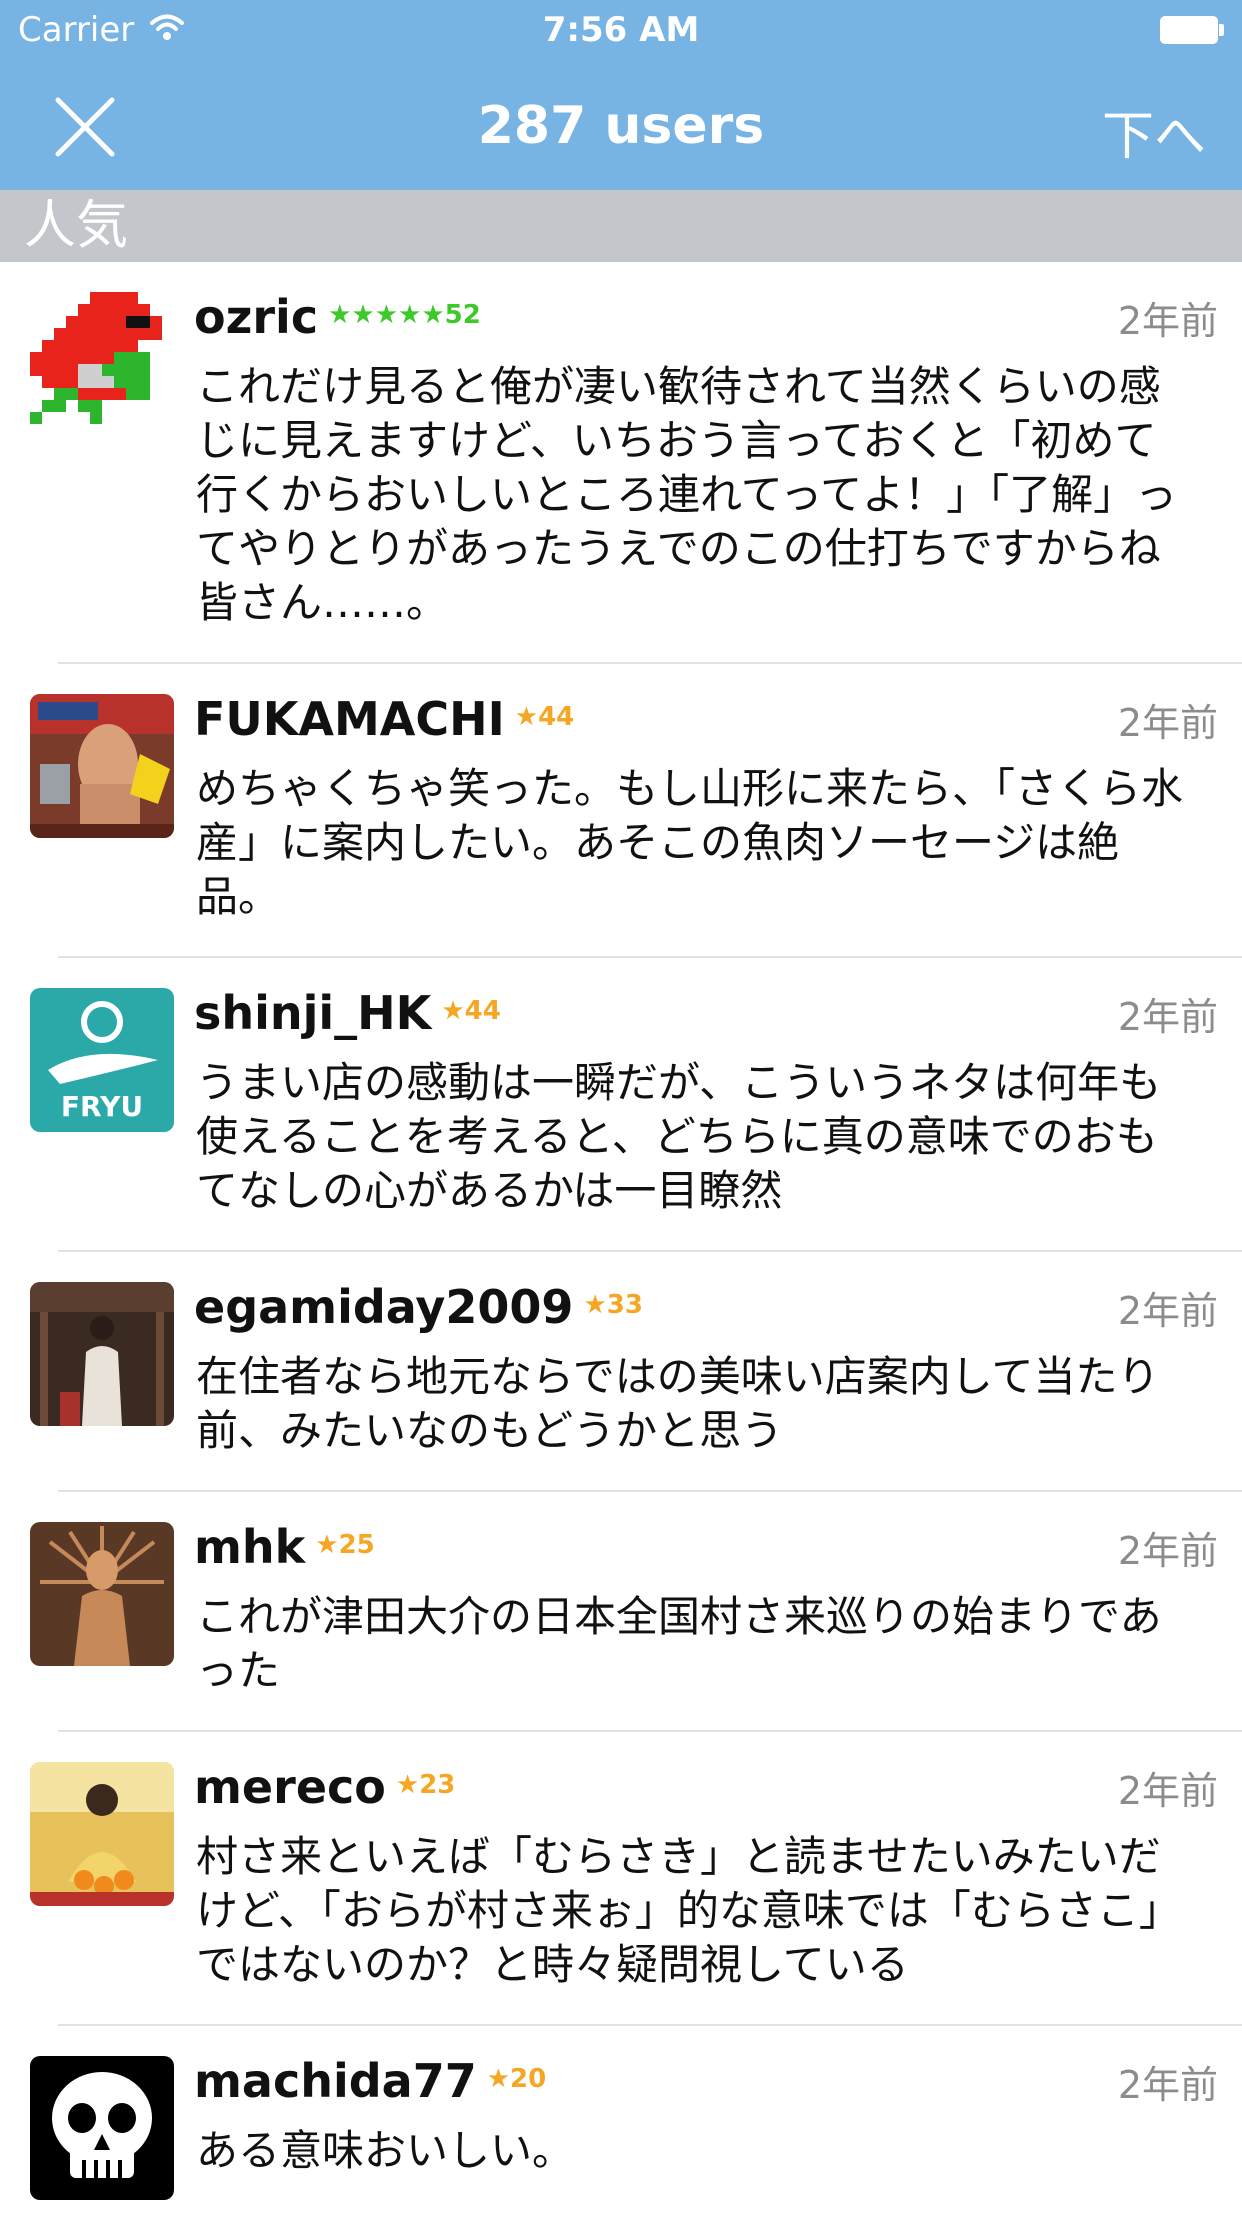  Describe the element at coordinates (426, 1785) in the screenshot. I see `star-count: ★23` at that location.